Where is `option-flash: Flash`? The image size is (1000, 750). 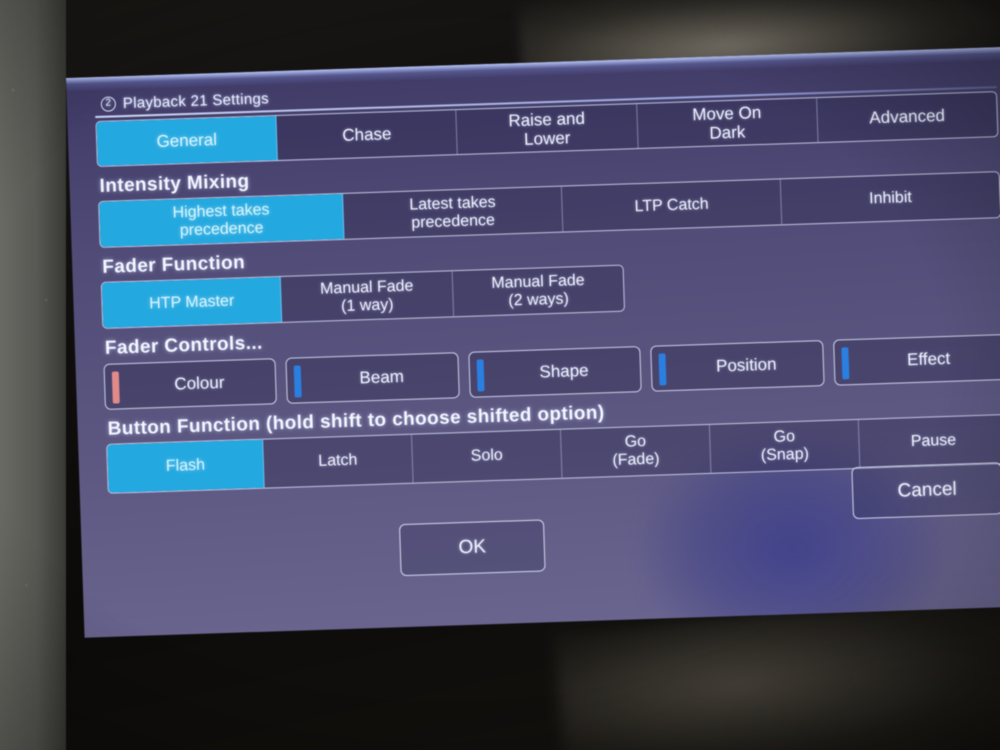 option-flash: Flash is located at coordinates (186, 466).